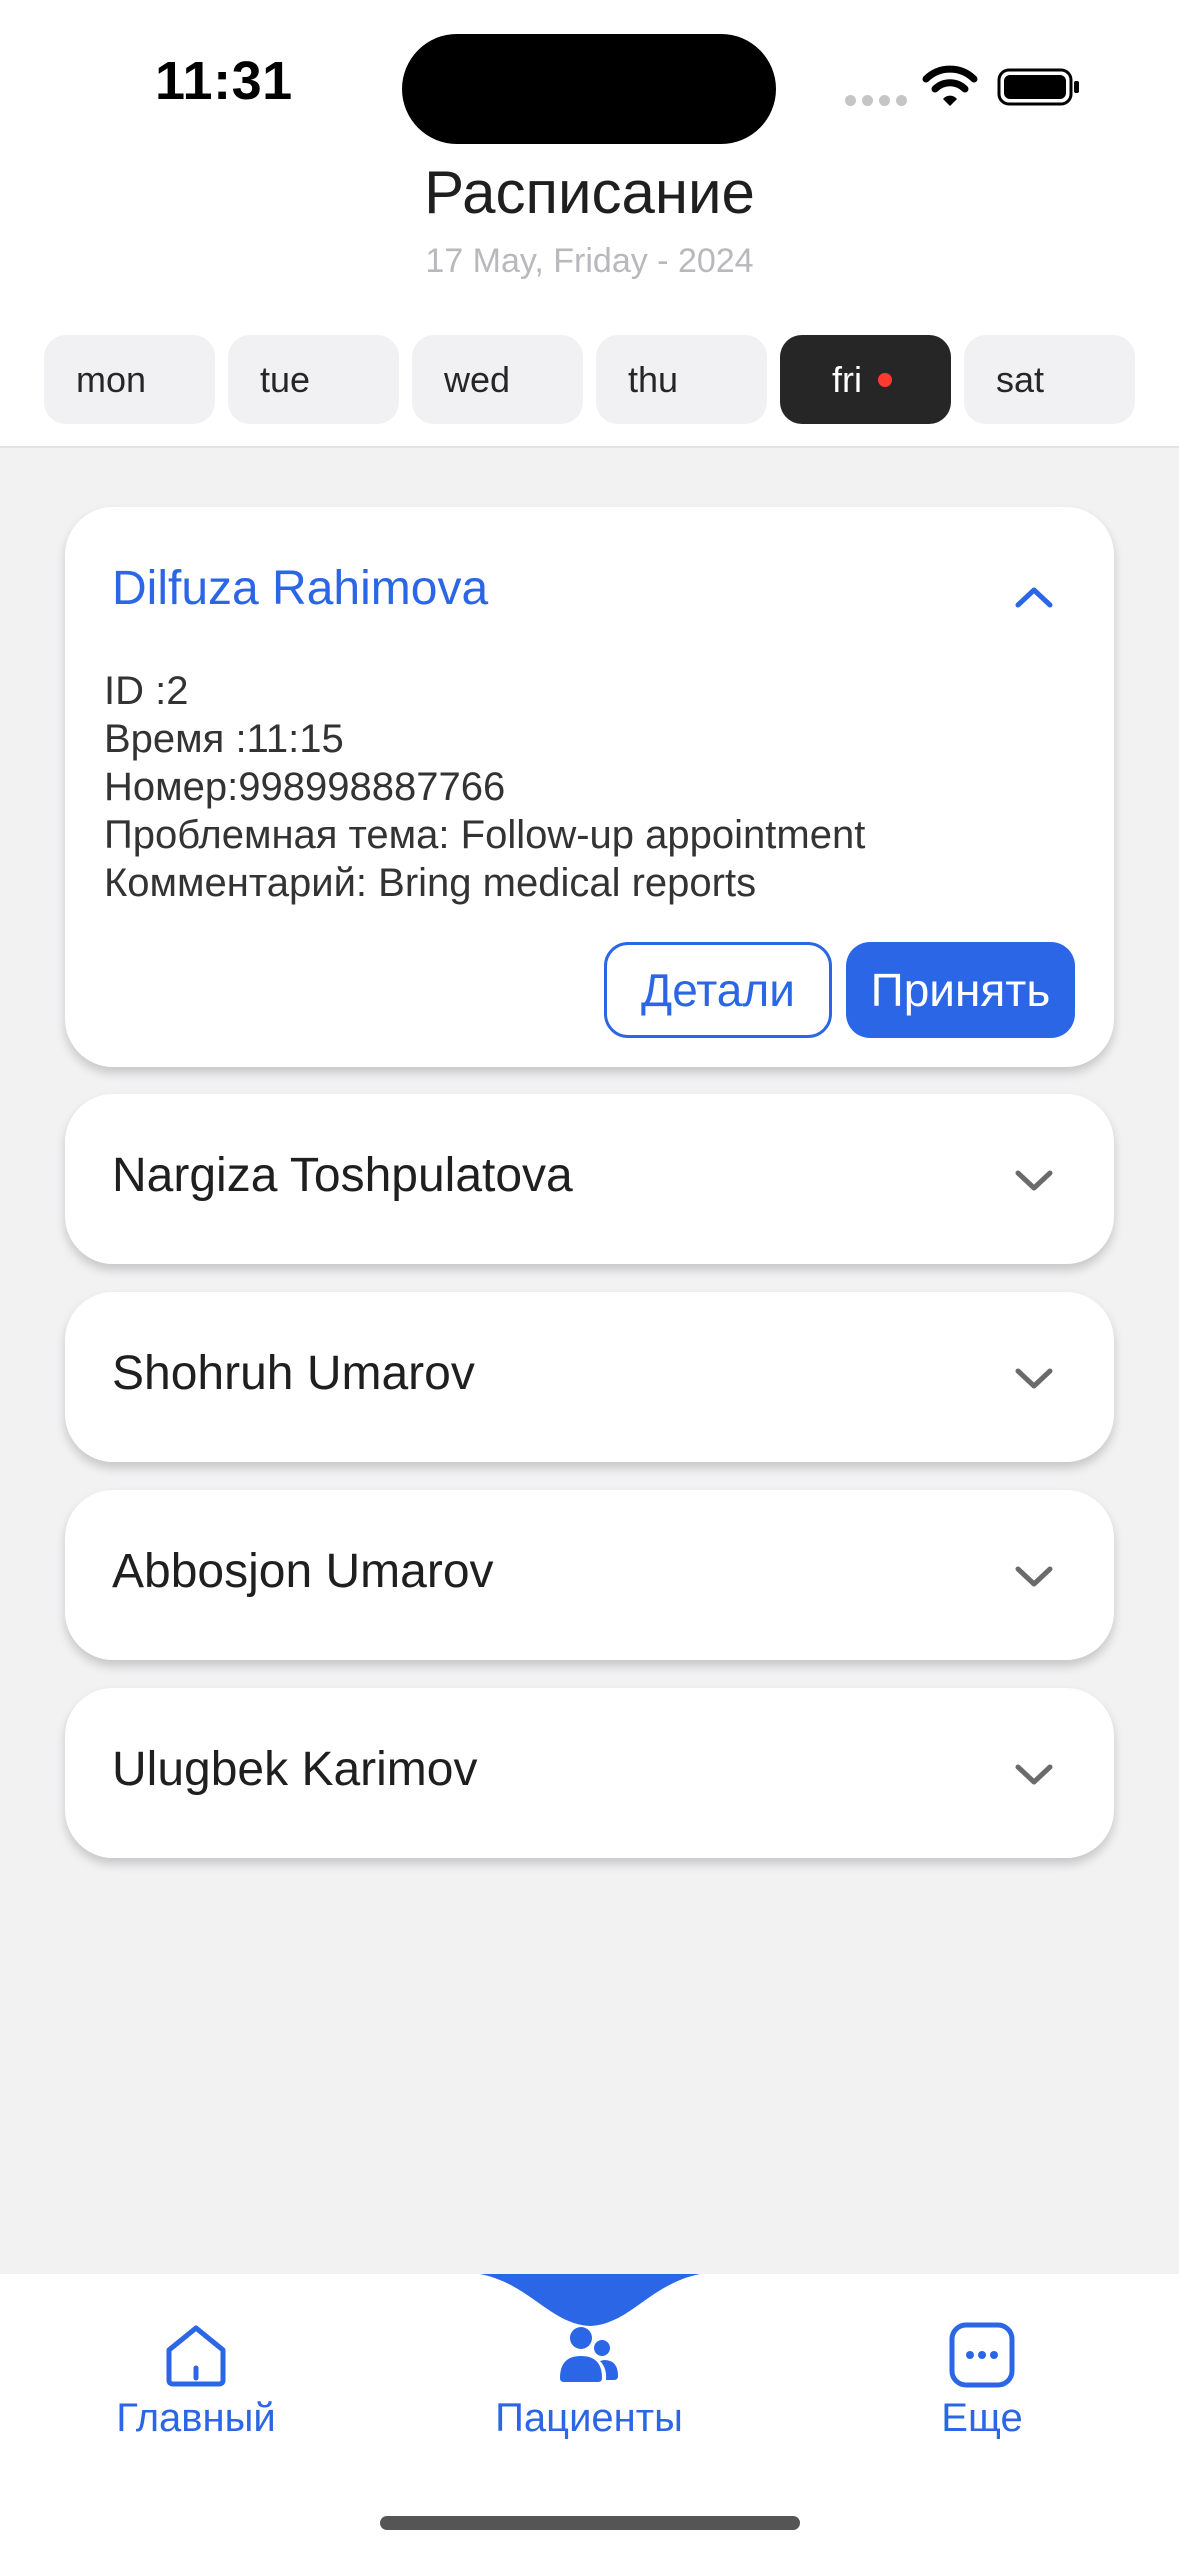 This screenshot has height=2556, width=1179. What do you see at coordinates (589, 192) in the screenshot?
I see `page-title: Расписание` at bounding box center [589, 192].